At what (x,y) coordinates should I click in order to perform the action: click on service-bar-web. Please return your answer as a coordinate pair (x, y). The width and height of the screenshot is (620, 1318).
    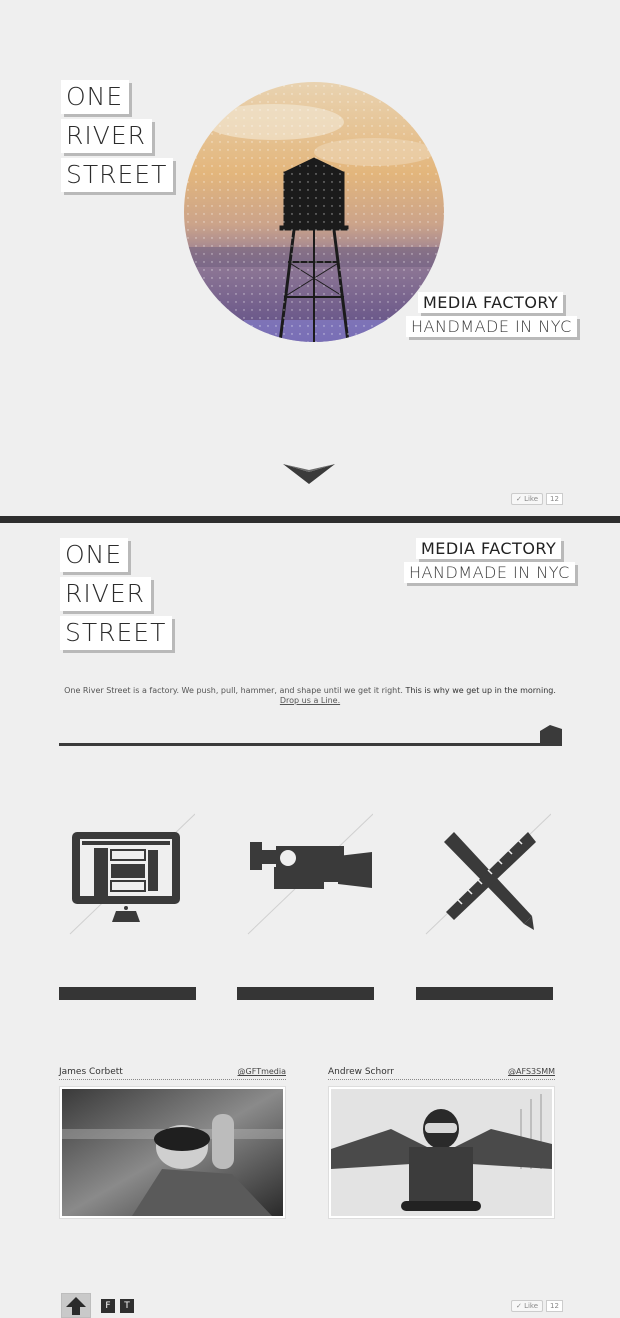
    Looking at the image, I should click on (127, 993).